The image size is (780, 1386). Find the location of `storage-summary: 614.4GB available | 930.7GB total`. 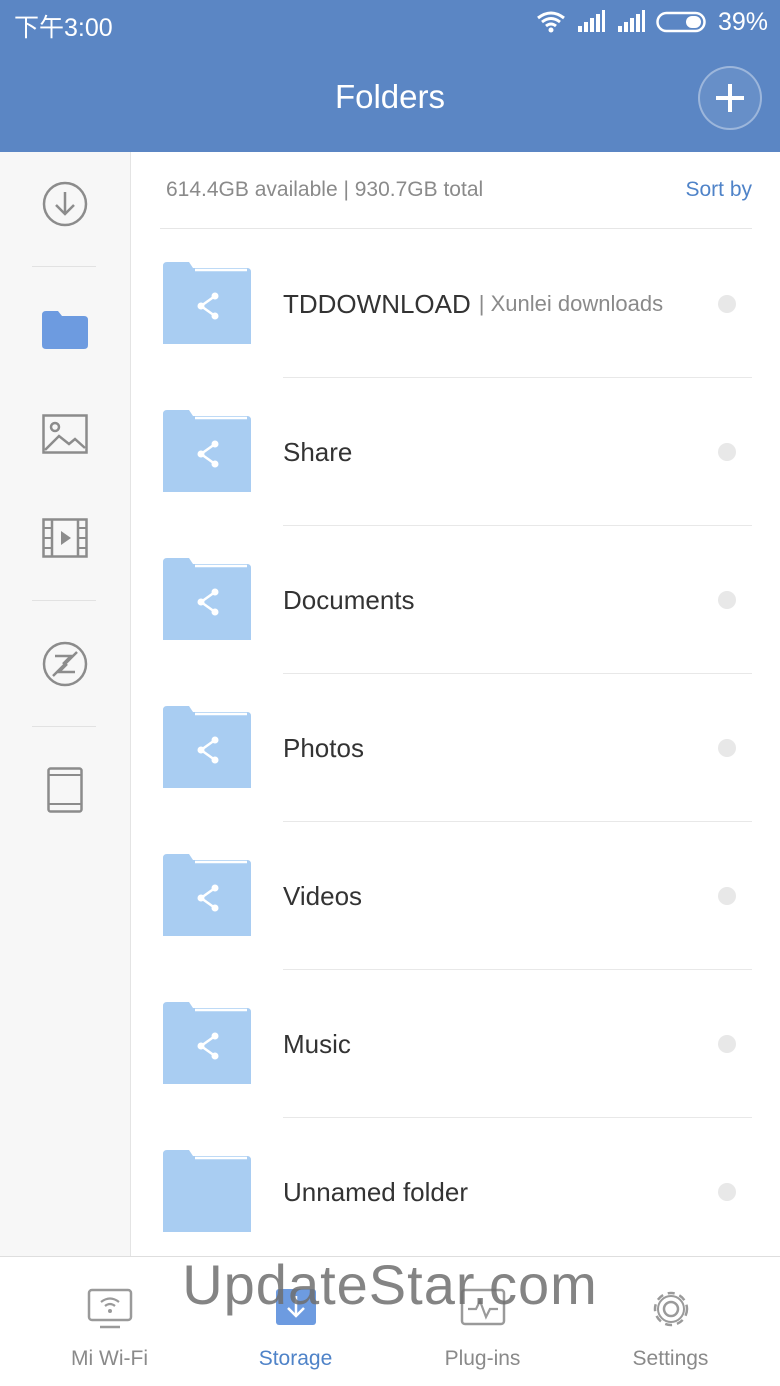

storage-summary: 614.4GB available | 930.7GB total is located at coordinates (325, 189).